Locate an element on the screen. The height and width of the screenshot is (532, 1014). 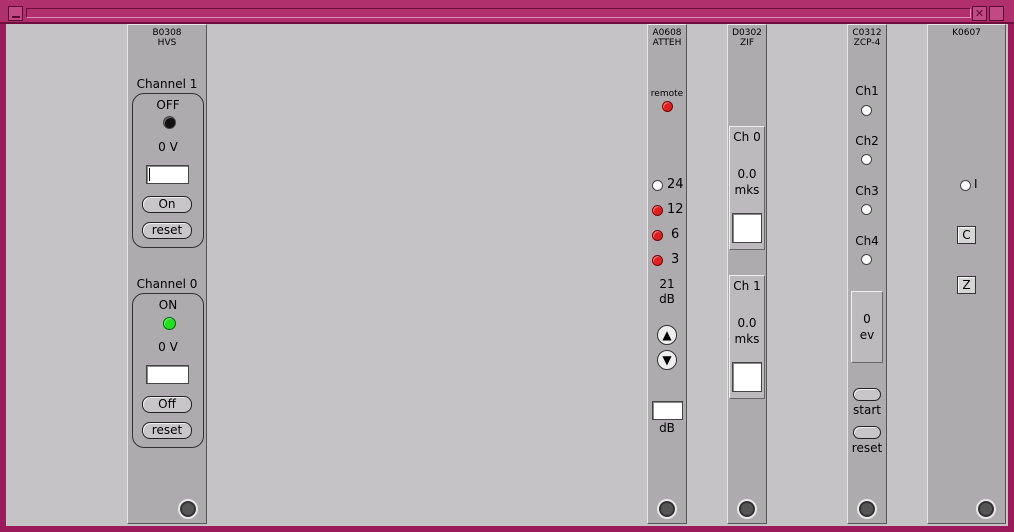
channel-state: ON is located at coordinates (168, 305).